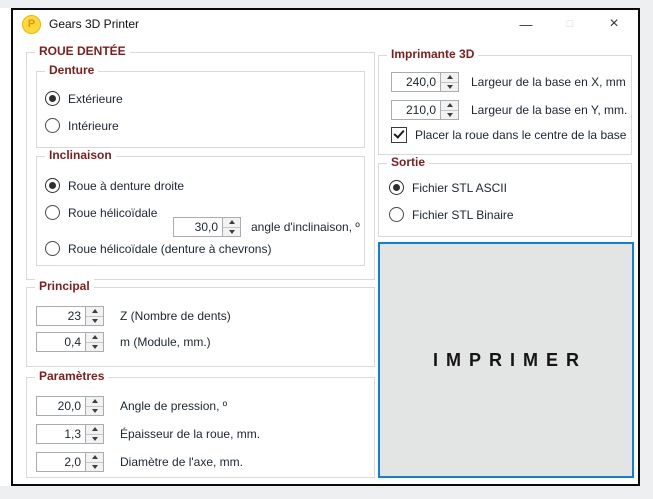 This screenshot has height=499, width=653. Describe the element at coordinates (181, 462) in the screenshot. I see `spinner-label: Diamètre de l'axe, mm.` at that location.